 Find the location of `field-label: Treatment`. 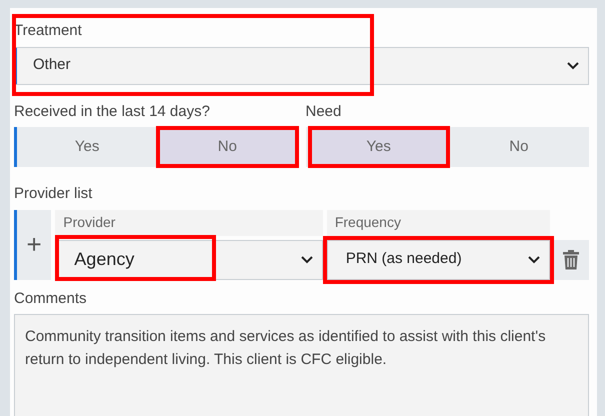

field-label: Treatment is located at coordinates (48, 31).